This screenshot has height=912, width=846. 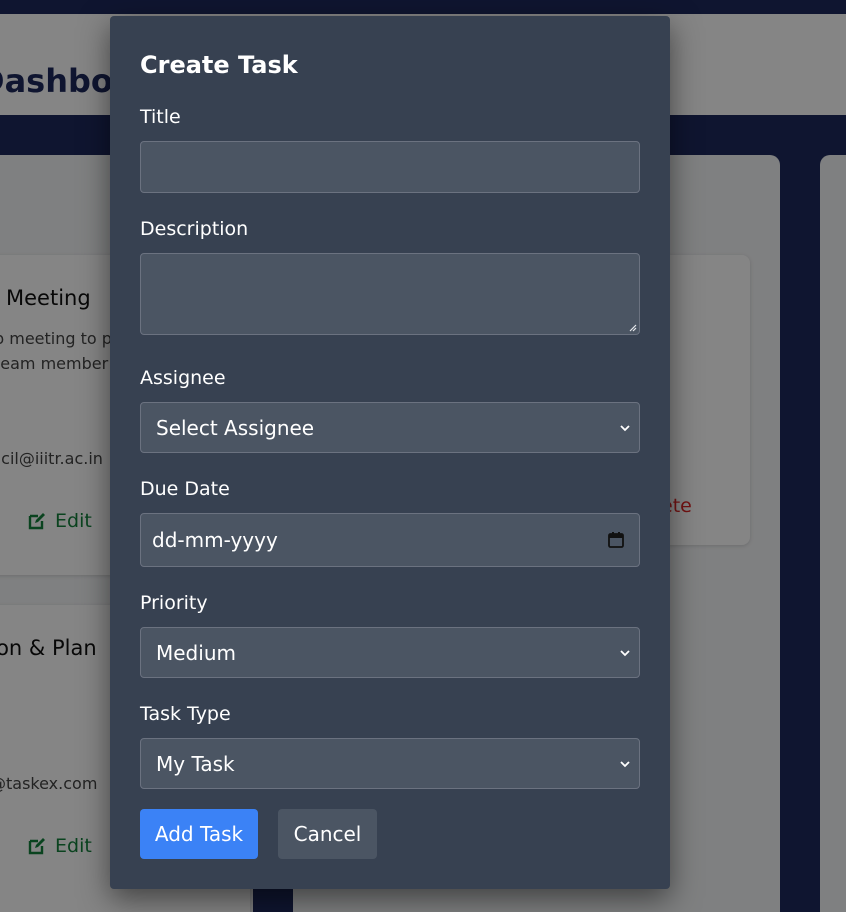 I want to click on task-type-select: My Task, so click(x=390, y=763).